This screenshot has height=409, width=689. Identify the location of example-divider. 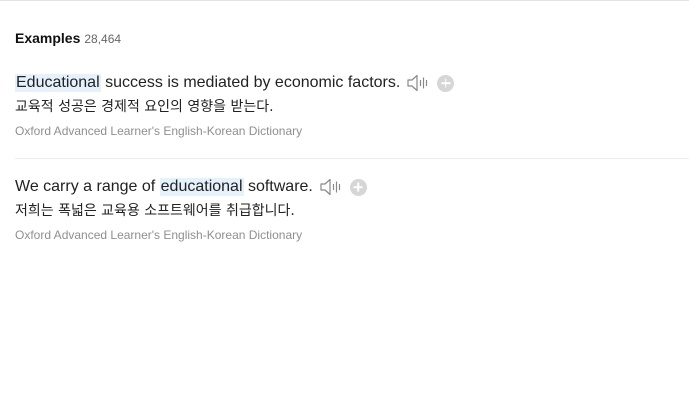
(352, 158).